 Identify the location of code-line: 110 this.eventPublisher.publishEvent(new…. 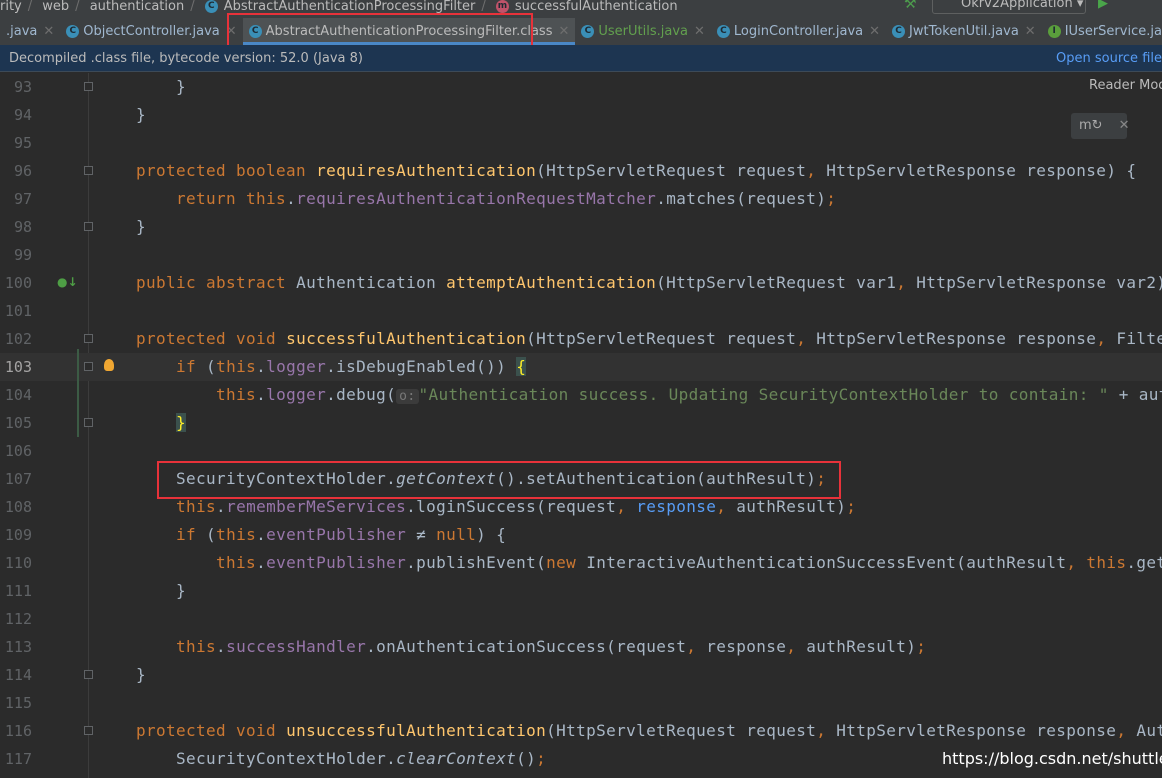
(581, 563).